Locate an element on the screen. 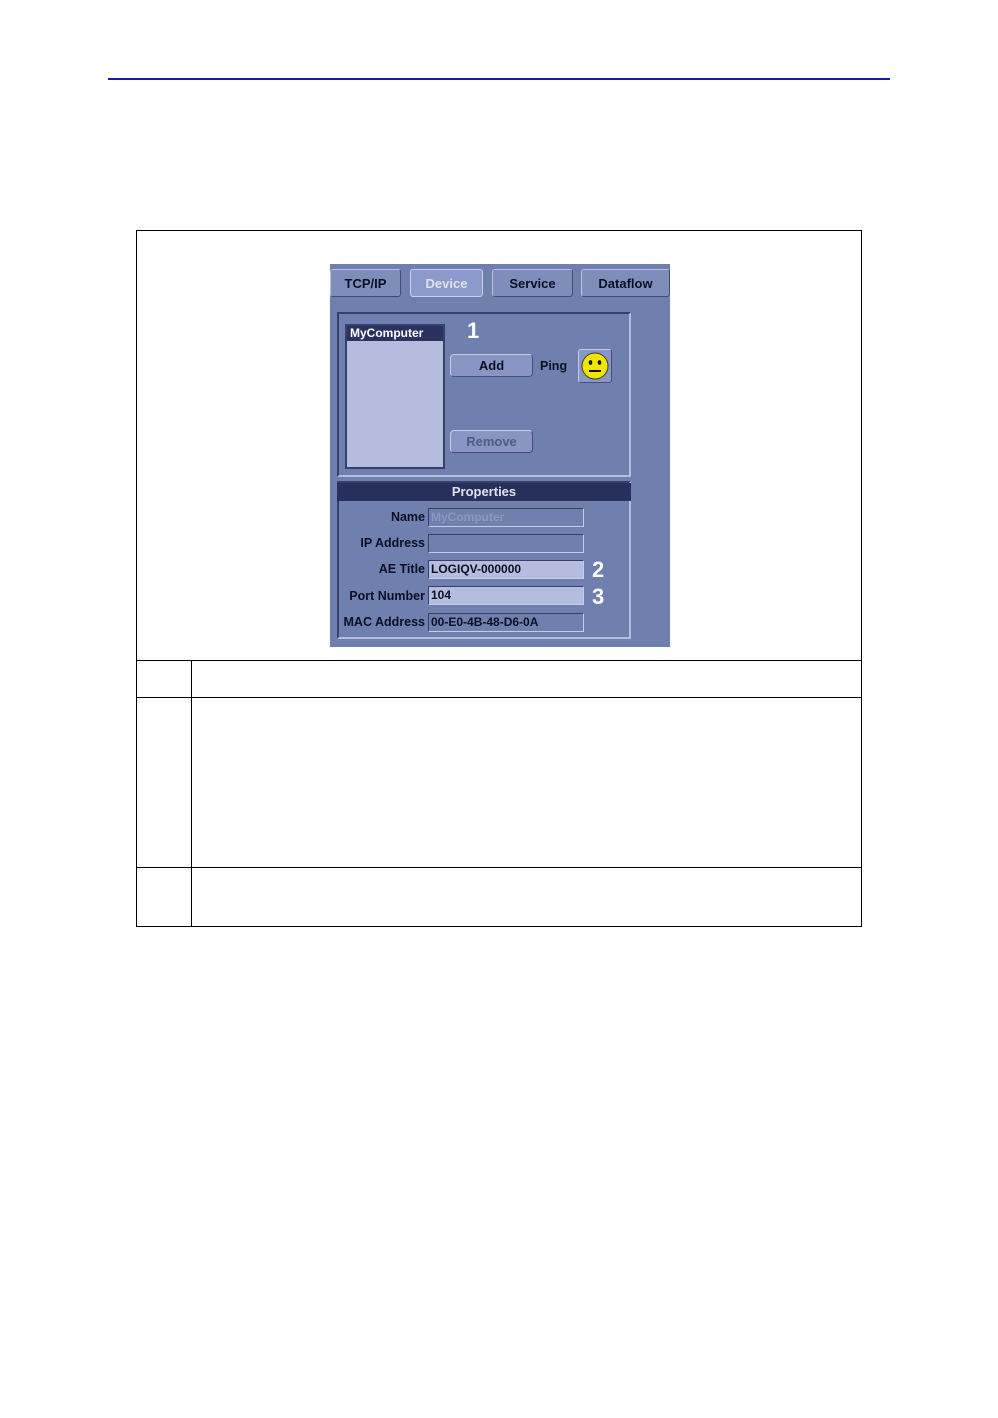 This screenshot has height=1418, width=998. tab-label: Dataflow is located at coordinates (625, 283).